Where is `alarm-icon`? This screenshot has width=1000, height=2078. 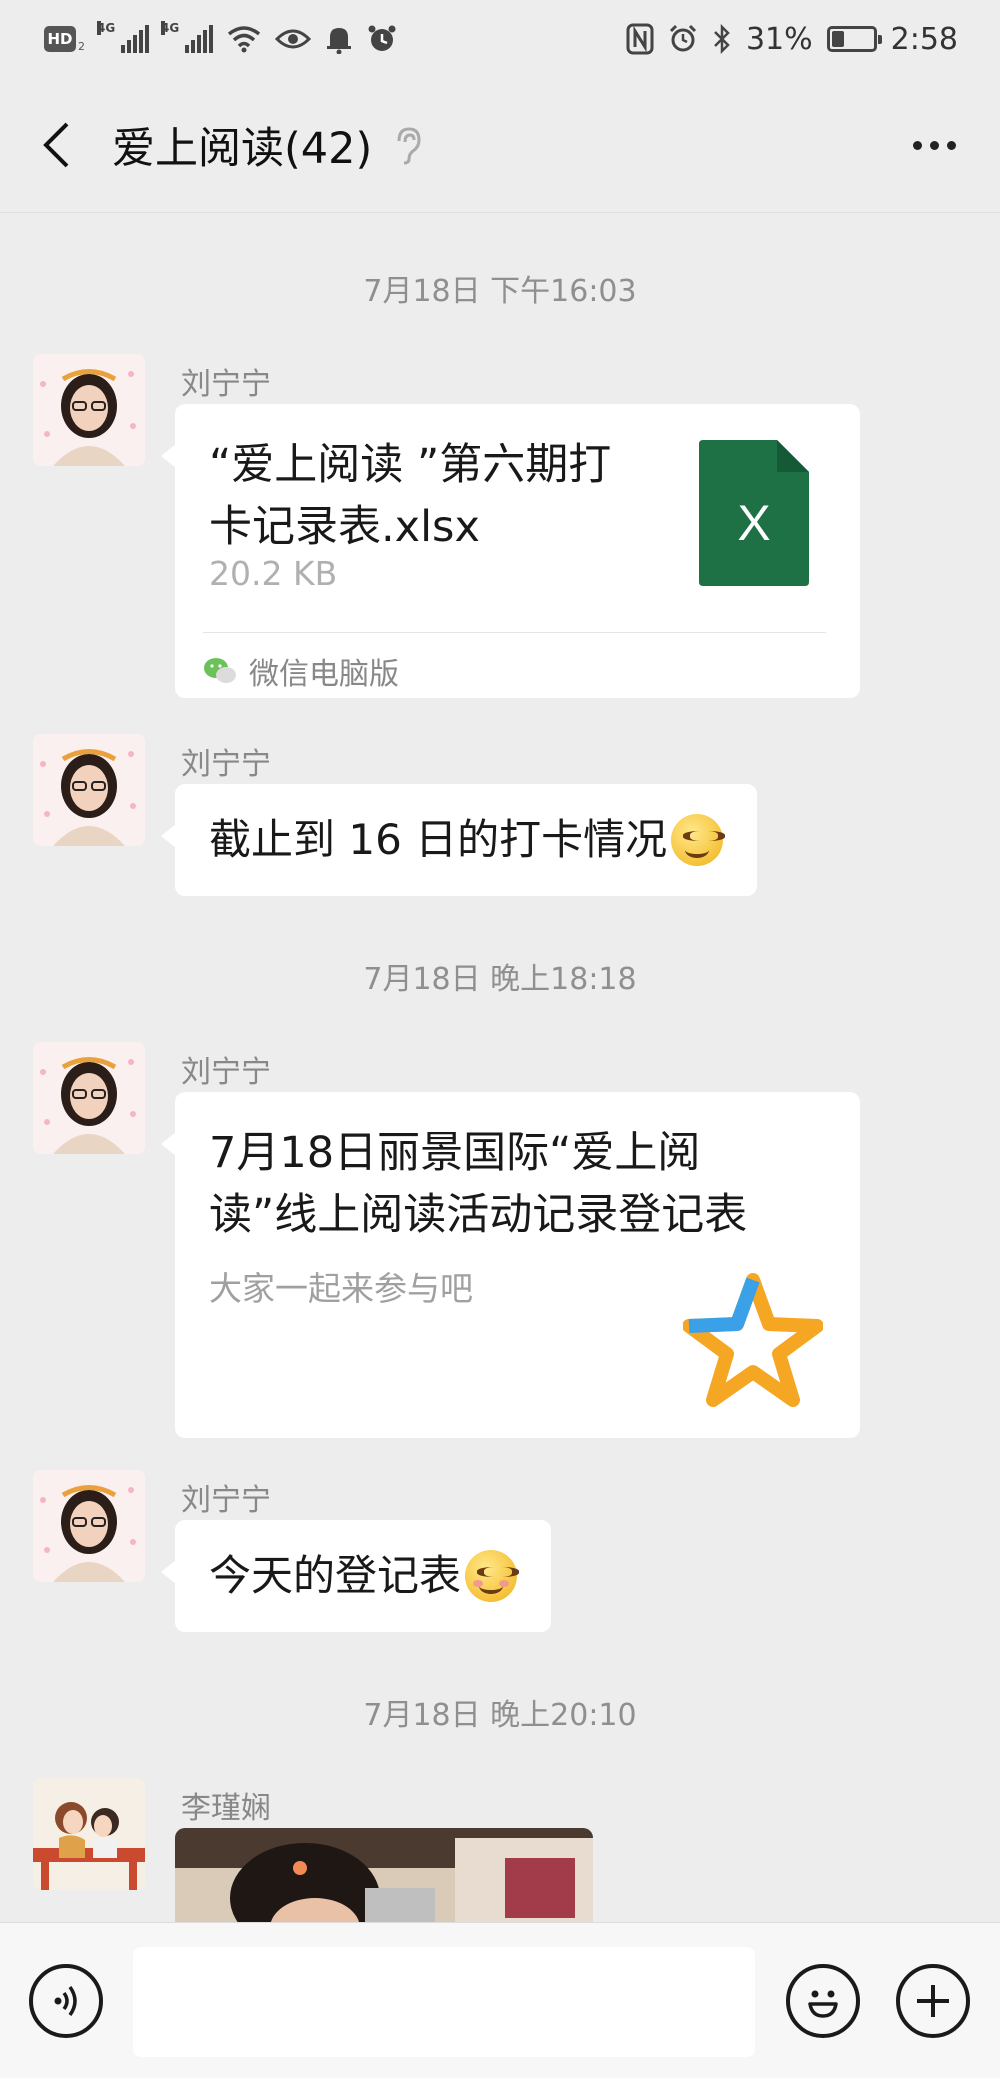
alarm-icon is located at coordinates (682, 38).